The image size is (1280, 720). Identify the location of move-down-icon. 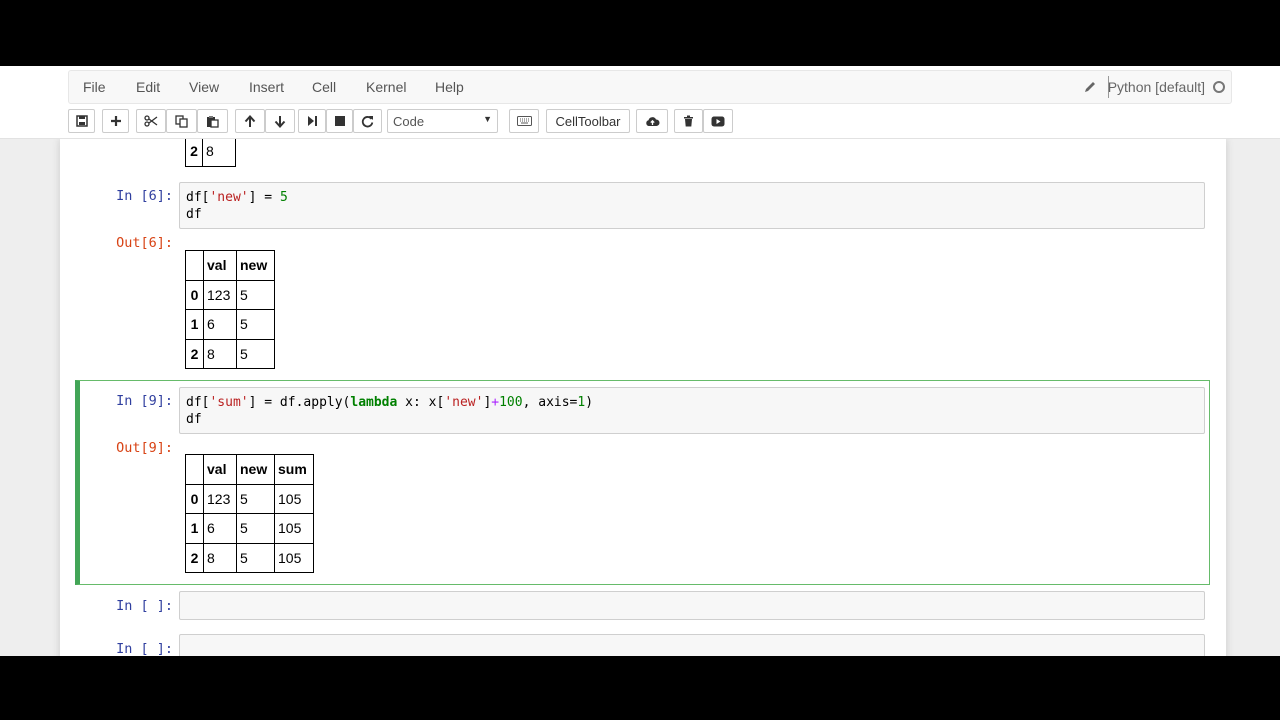
(280, 121).